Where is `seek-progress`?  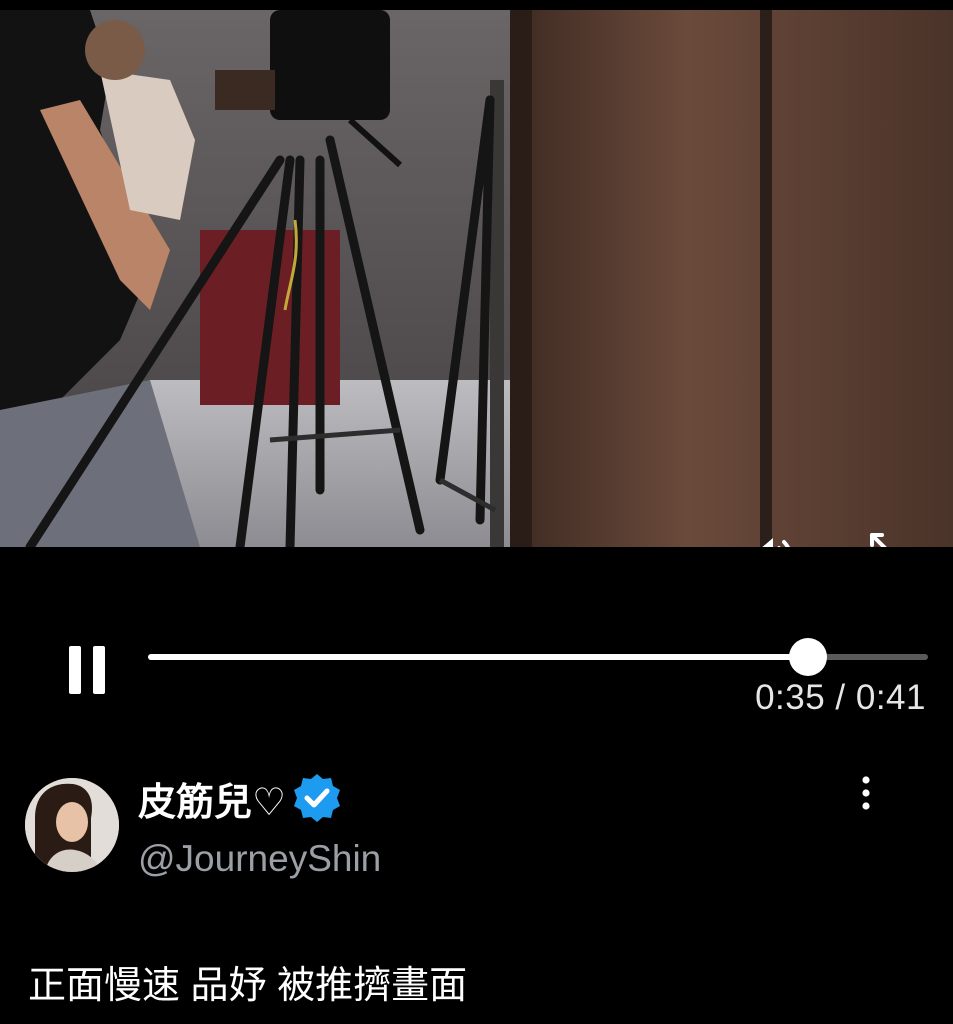 seek-progress is located at coordinates (478, 657).